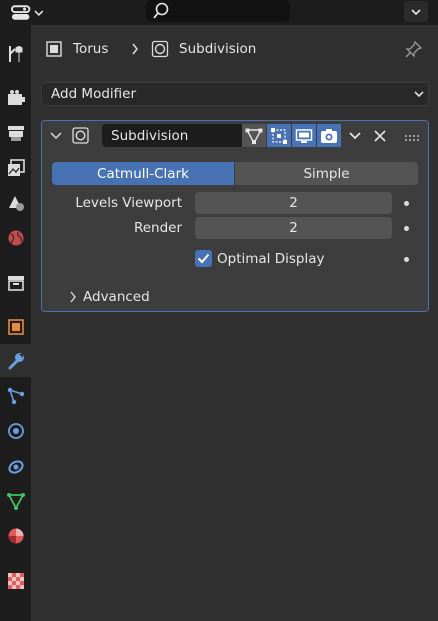 The image size is (438, 621). I want to click on tab-texture, so click(15, 580).